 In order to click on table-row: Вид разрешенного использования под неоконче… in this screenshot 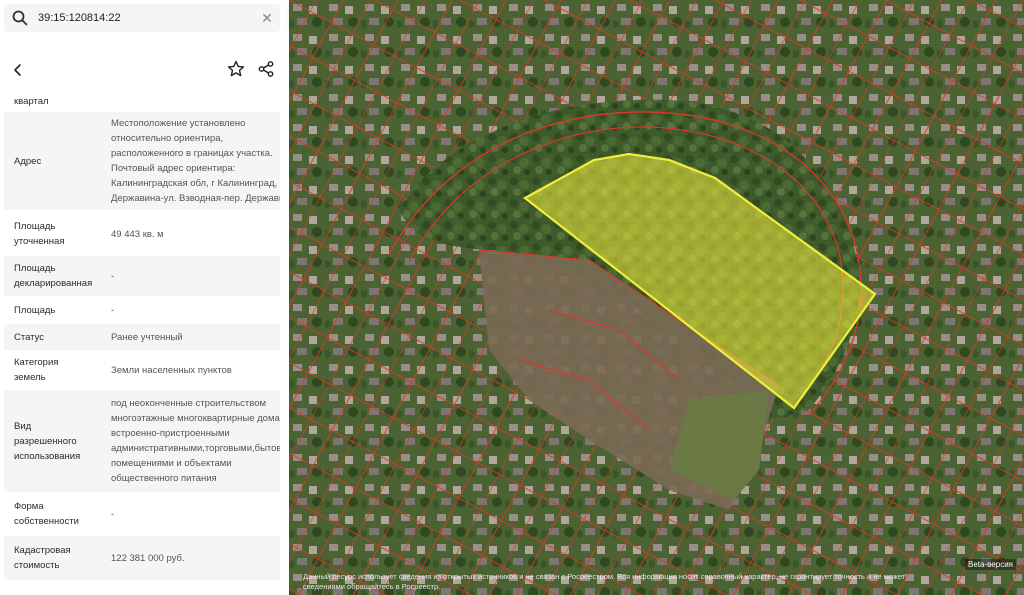, I will do `click(142, 441)`.